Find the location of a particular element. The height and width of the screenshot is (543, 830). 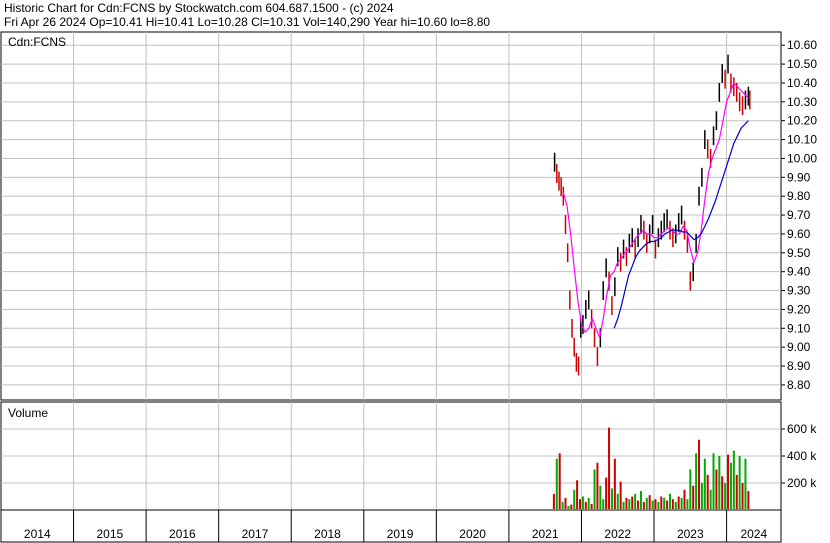

price-tick-label: 10.20 is located at coordinates (802, 121).